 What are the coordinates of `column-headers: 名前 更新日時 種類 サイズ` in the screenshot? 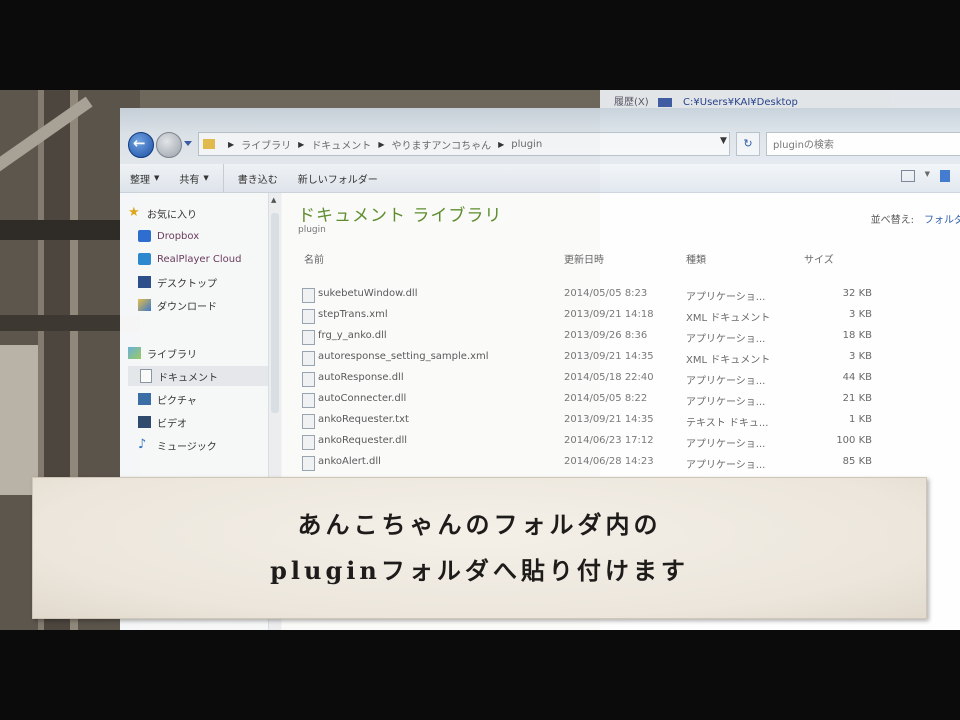 It's located at (604, 259).